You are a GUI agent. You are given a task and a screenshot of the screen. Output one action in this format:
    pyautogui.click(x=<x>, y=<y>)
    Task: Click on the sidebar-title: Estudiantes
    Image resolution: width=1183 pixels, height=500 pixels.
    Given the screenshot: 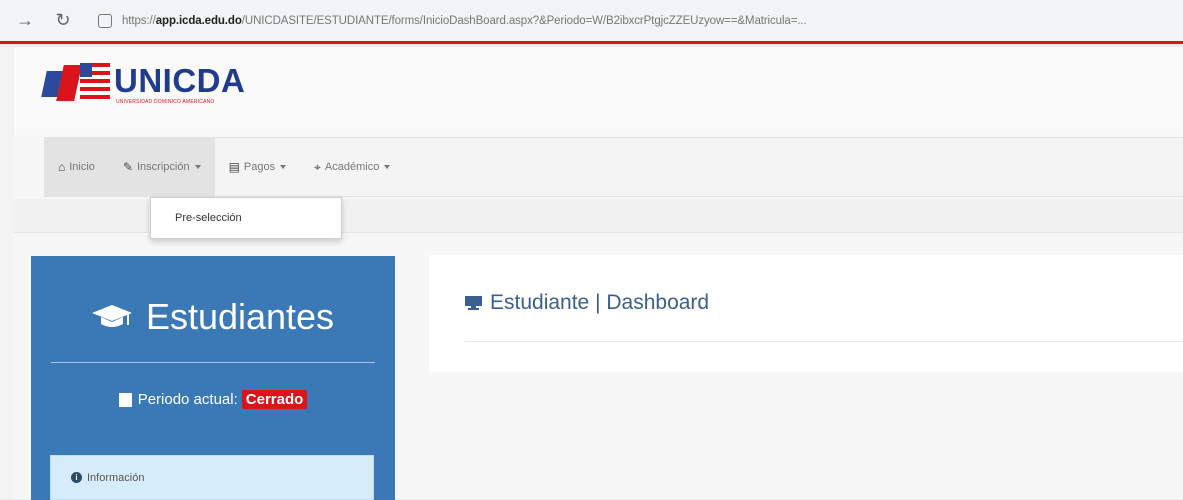 What is the action you would take?
    pyautogui.click(x=213, y=317)
    